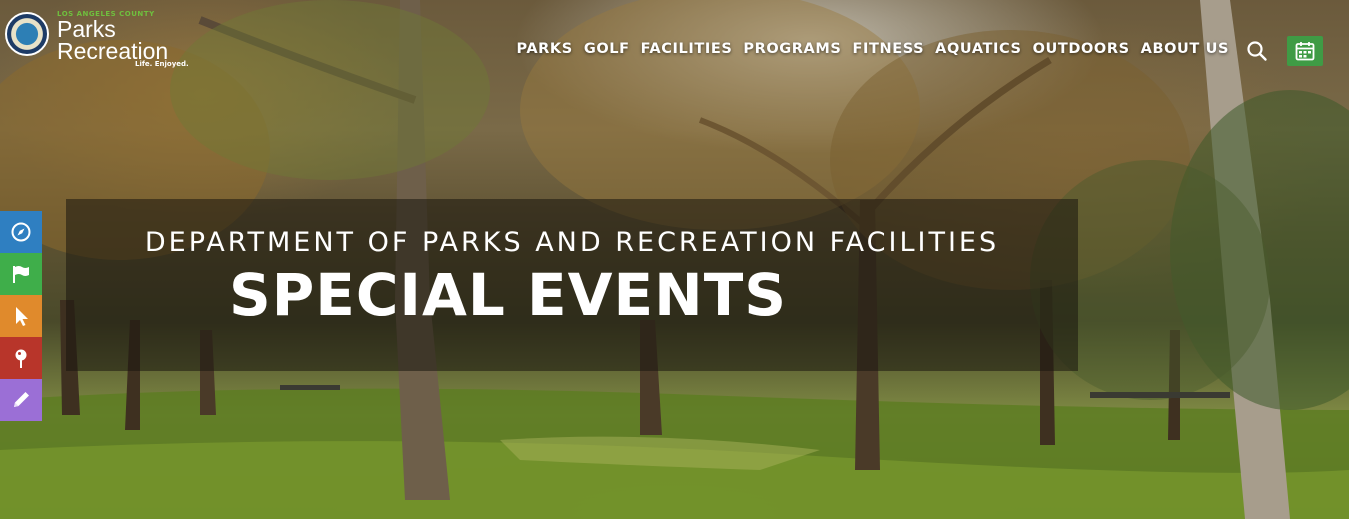 This screenshot has height=519, width=1349. What do you see at coordinates (792, 49) in the screenshot?
I see `nav-item-programs: PROGRAMS` at bounding box center [792, 49].